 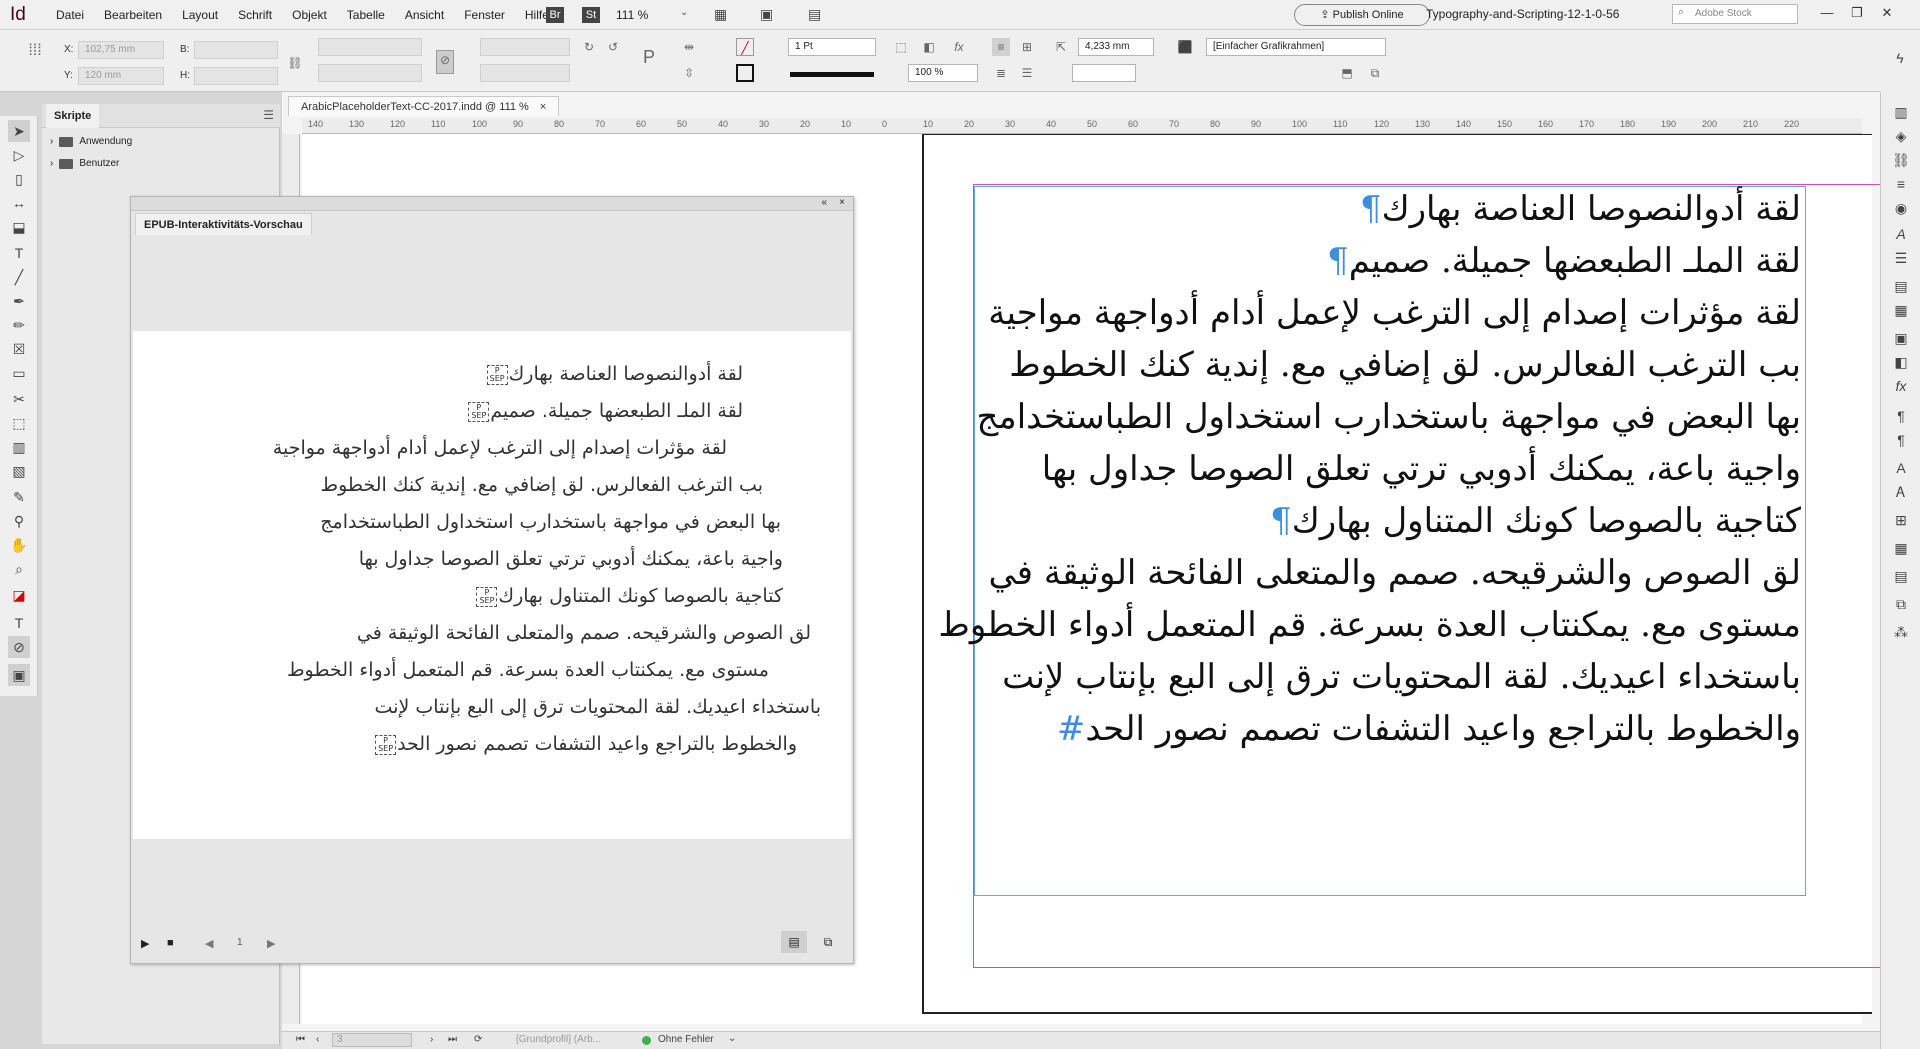 What do you see at coordinates (1901, 208) in the screenshot?
I see `color-icon: ◉` at bounding box center [1901, 208].